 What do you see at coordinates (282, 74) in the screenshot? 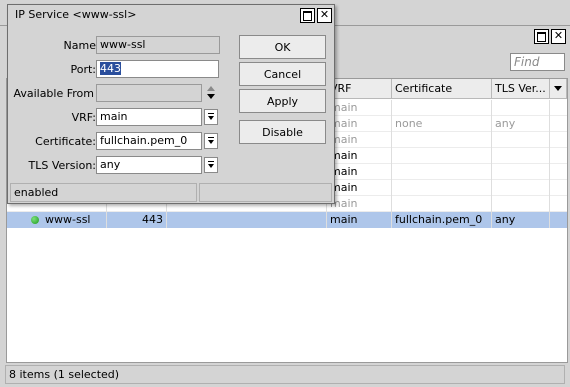
I see `cancel-button: Cancel` at bounding box center [282, 74].